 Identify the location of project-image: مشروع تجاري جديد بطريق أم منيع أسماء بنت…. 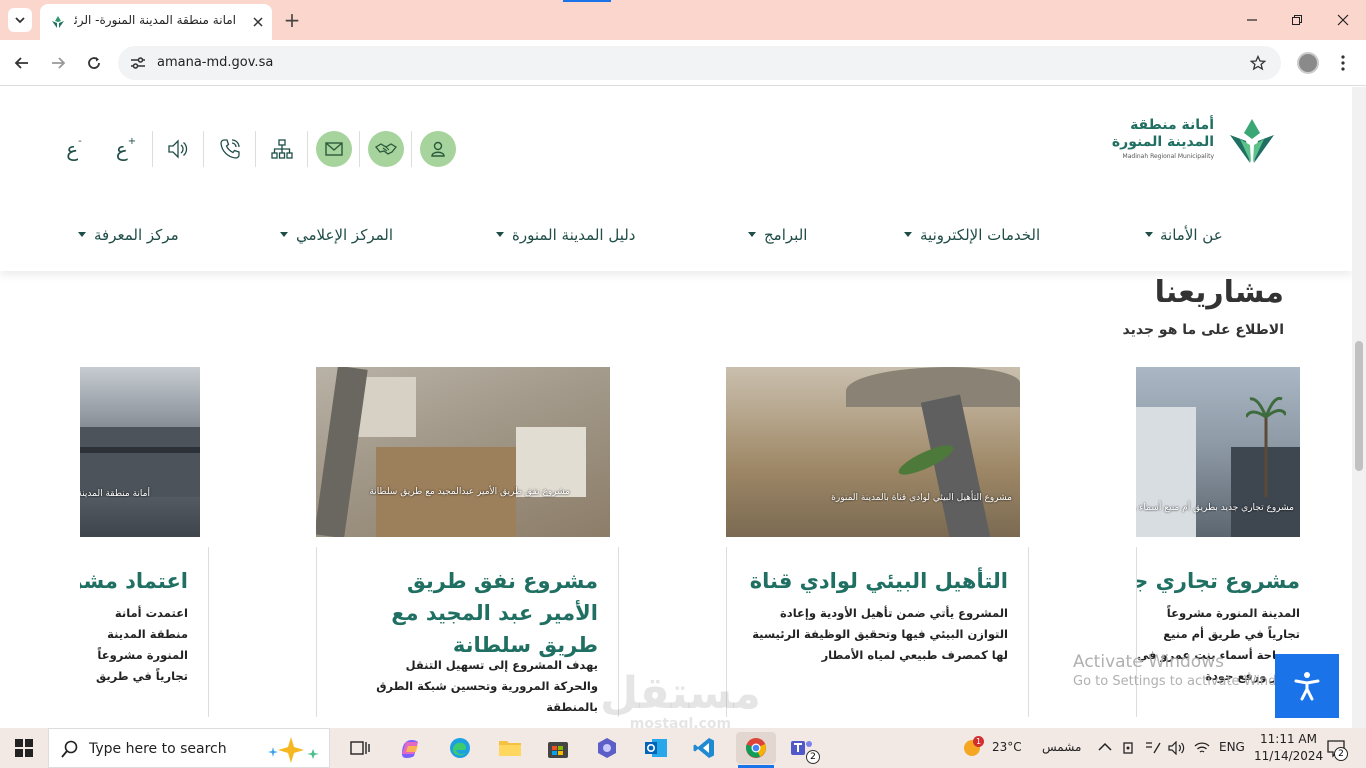
(1218, 452).